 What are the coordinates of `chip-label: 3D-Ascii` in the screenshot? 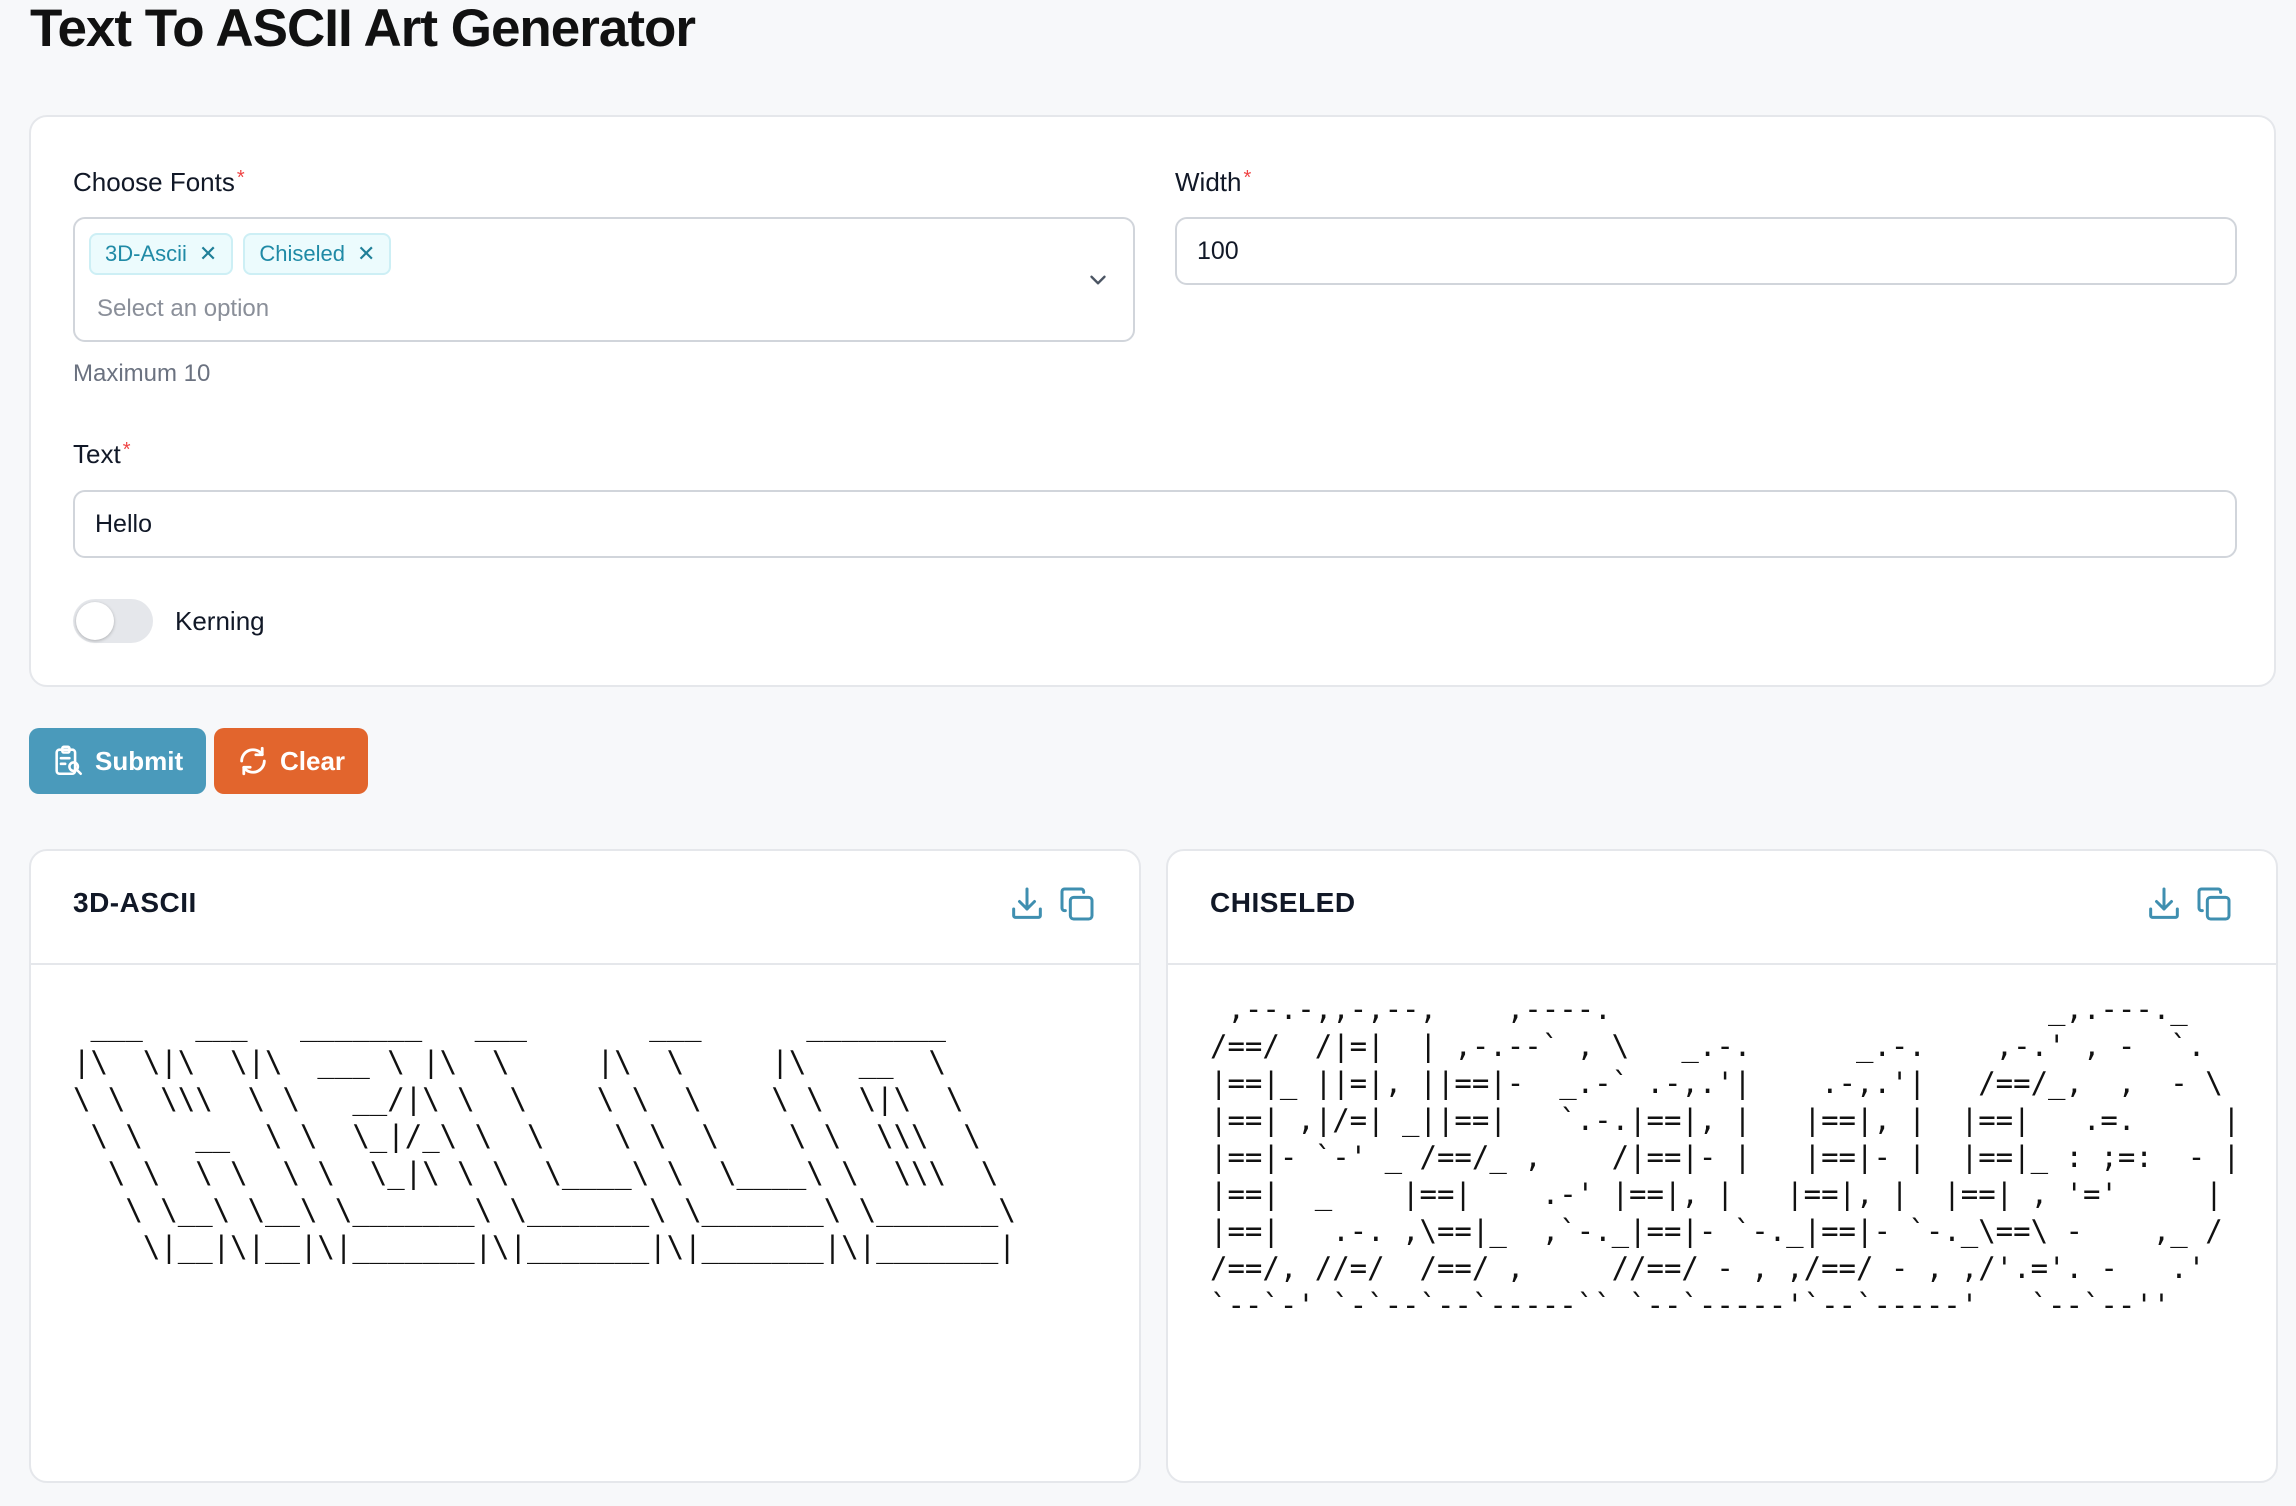 It's located at (146, 253).